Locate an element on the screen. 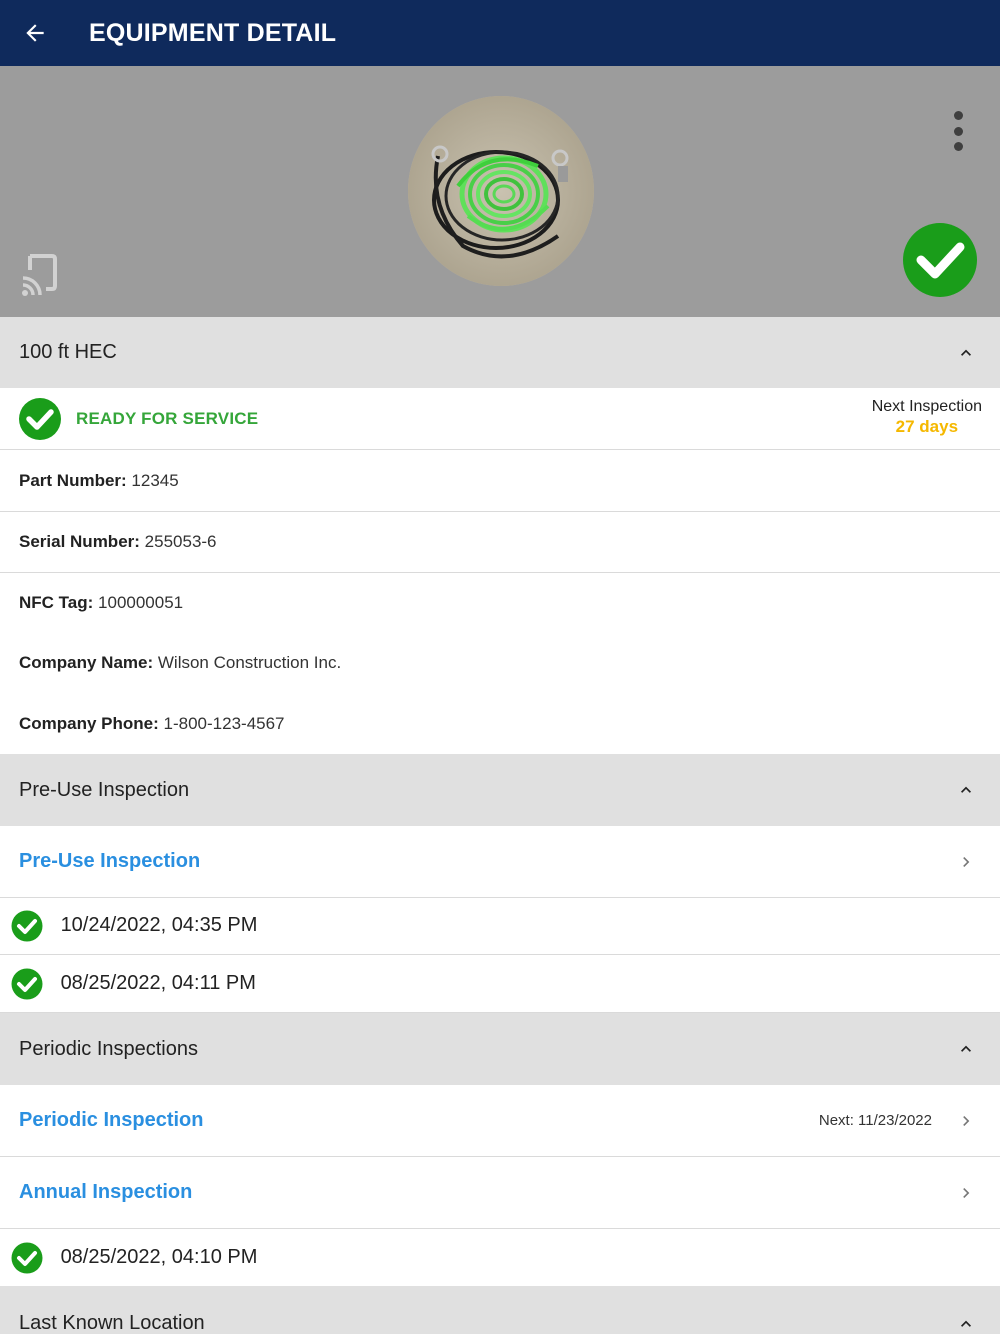  next-inspection-days: 27 days is located at coordinates (927, 426).